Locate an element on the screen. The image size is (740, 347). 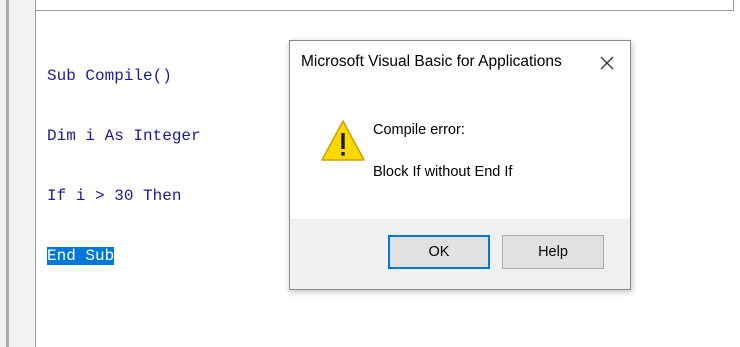
editor-top-divider is located at coordinates (384, 10).